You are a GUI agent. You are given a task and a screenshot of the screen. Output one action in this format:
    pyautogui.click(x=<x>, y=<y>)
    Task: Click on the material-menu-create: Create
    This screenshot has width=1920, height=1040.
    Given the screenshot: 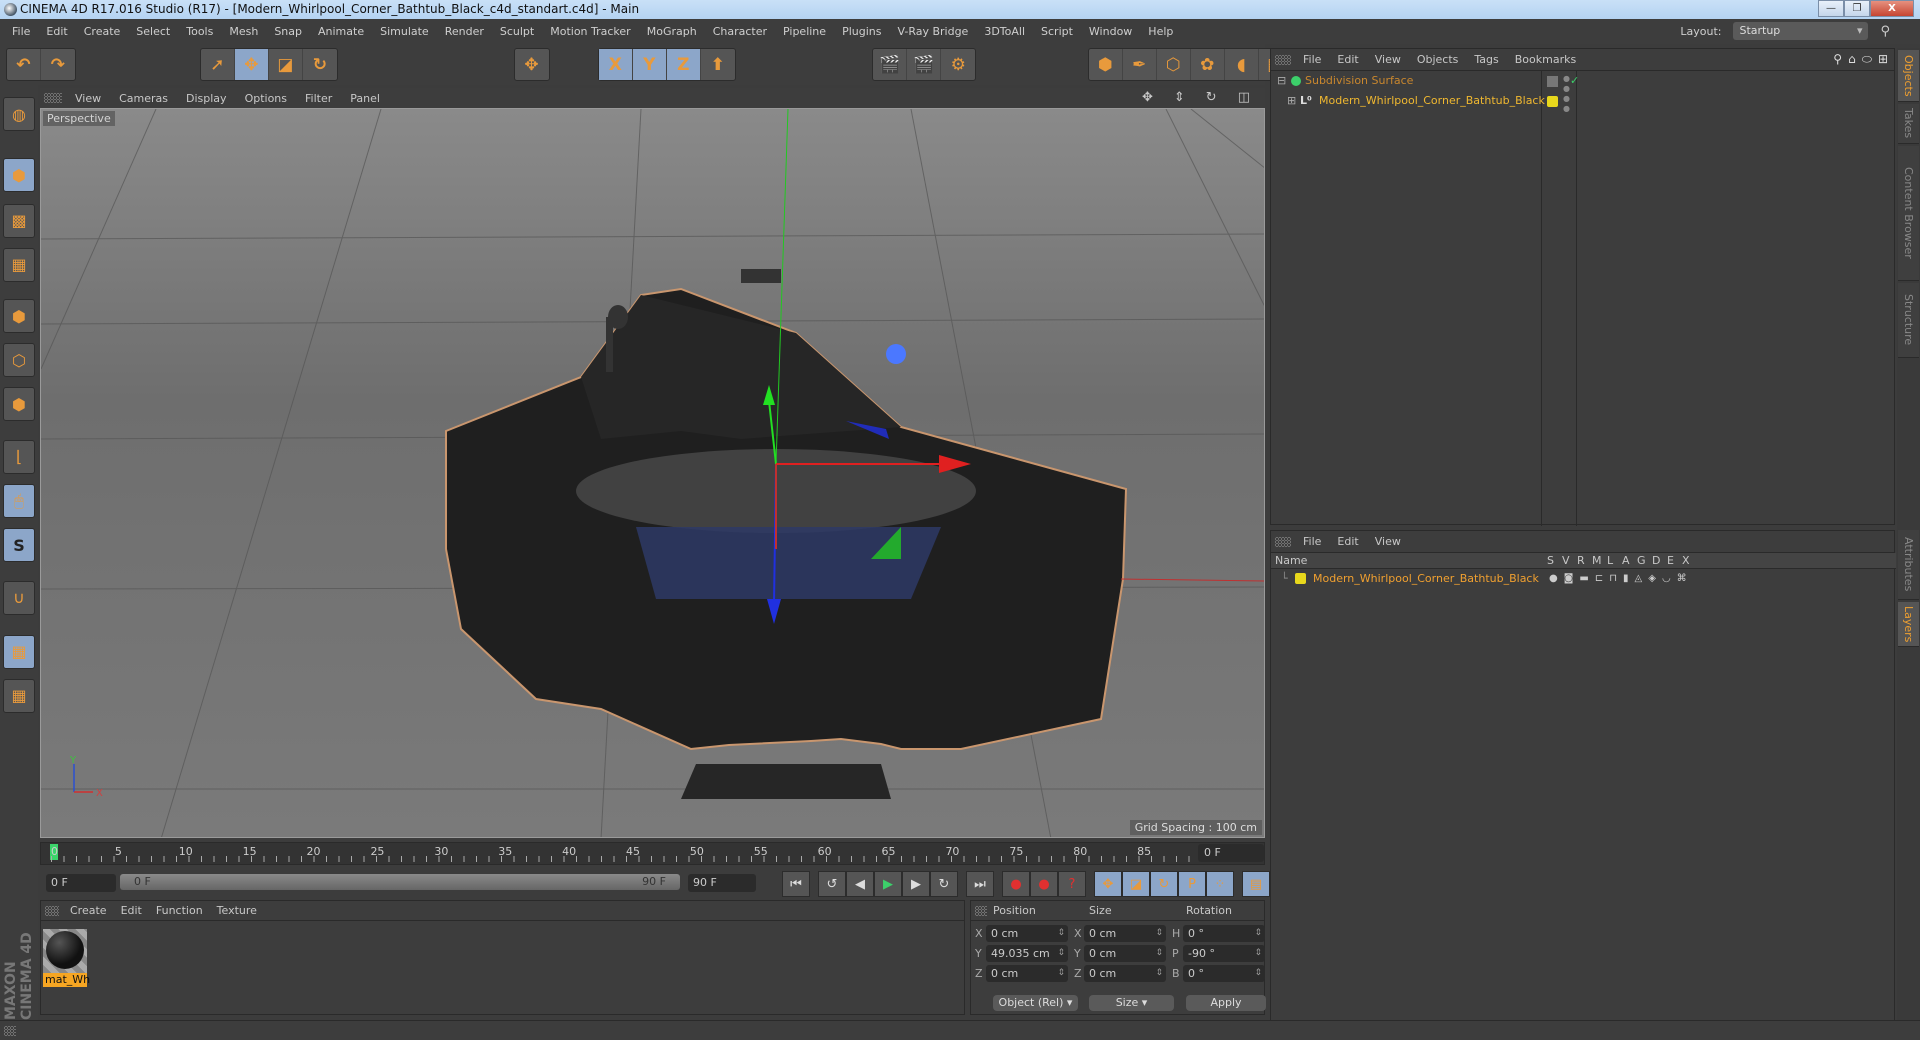 What is the action you would take?
    pyautogui.click(x=88, y=910)
    